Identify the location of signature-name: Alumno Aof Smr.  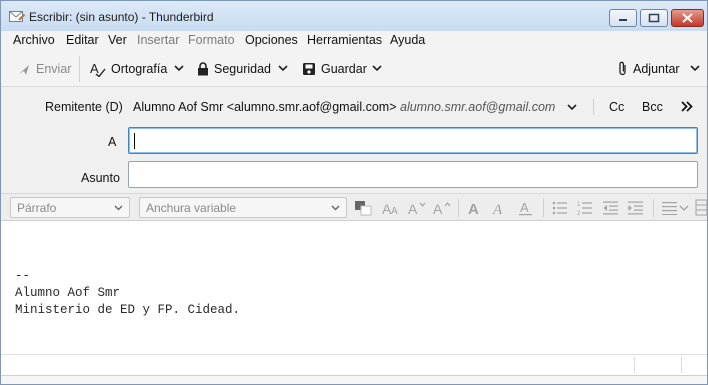
(68, 293).